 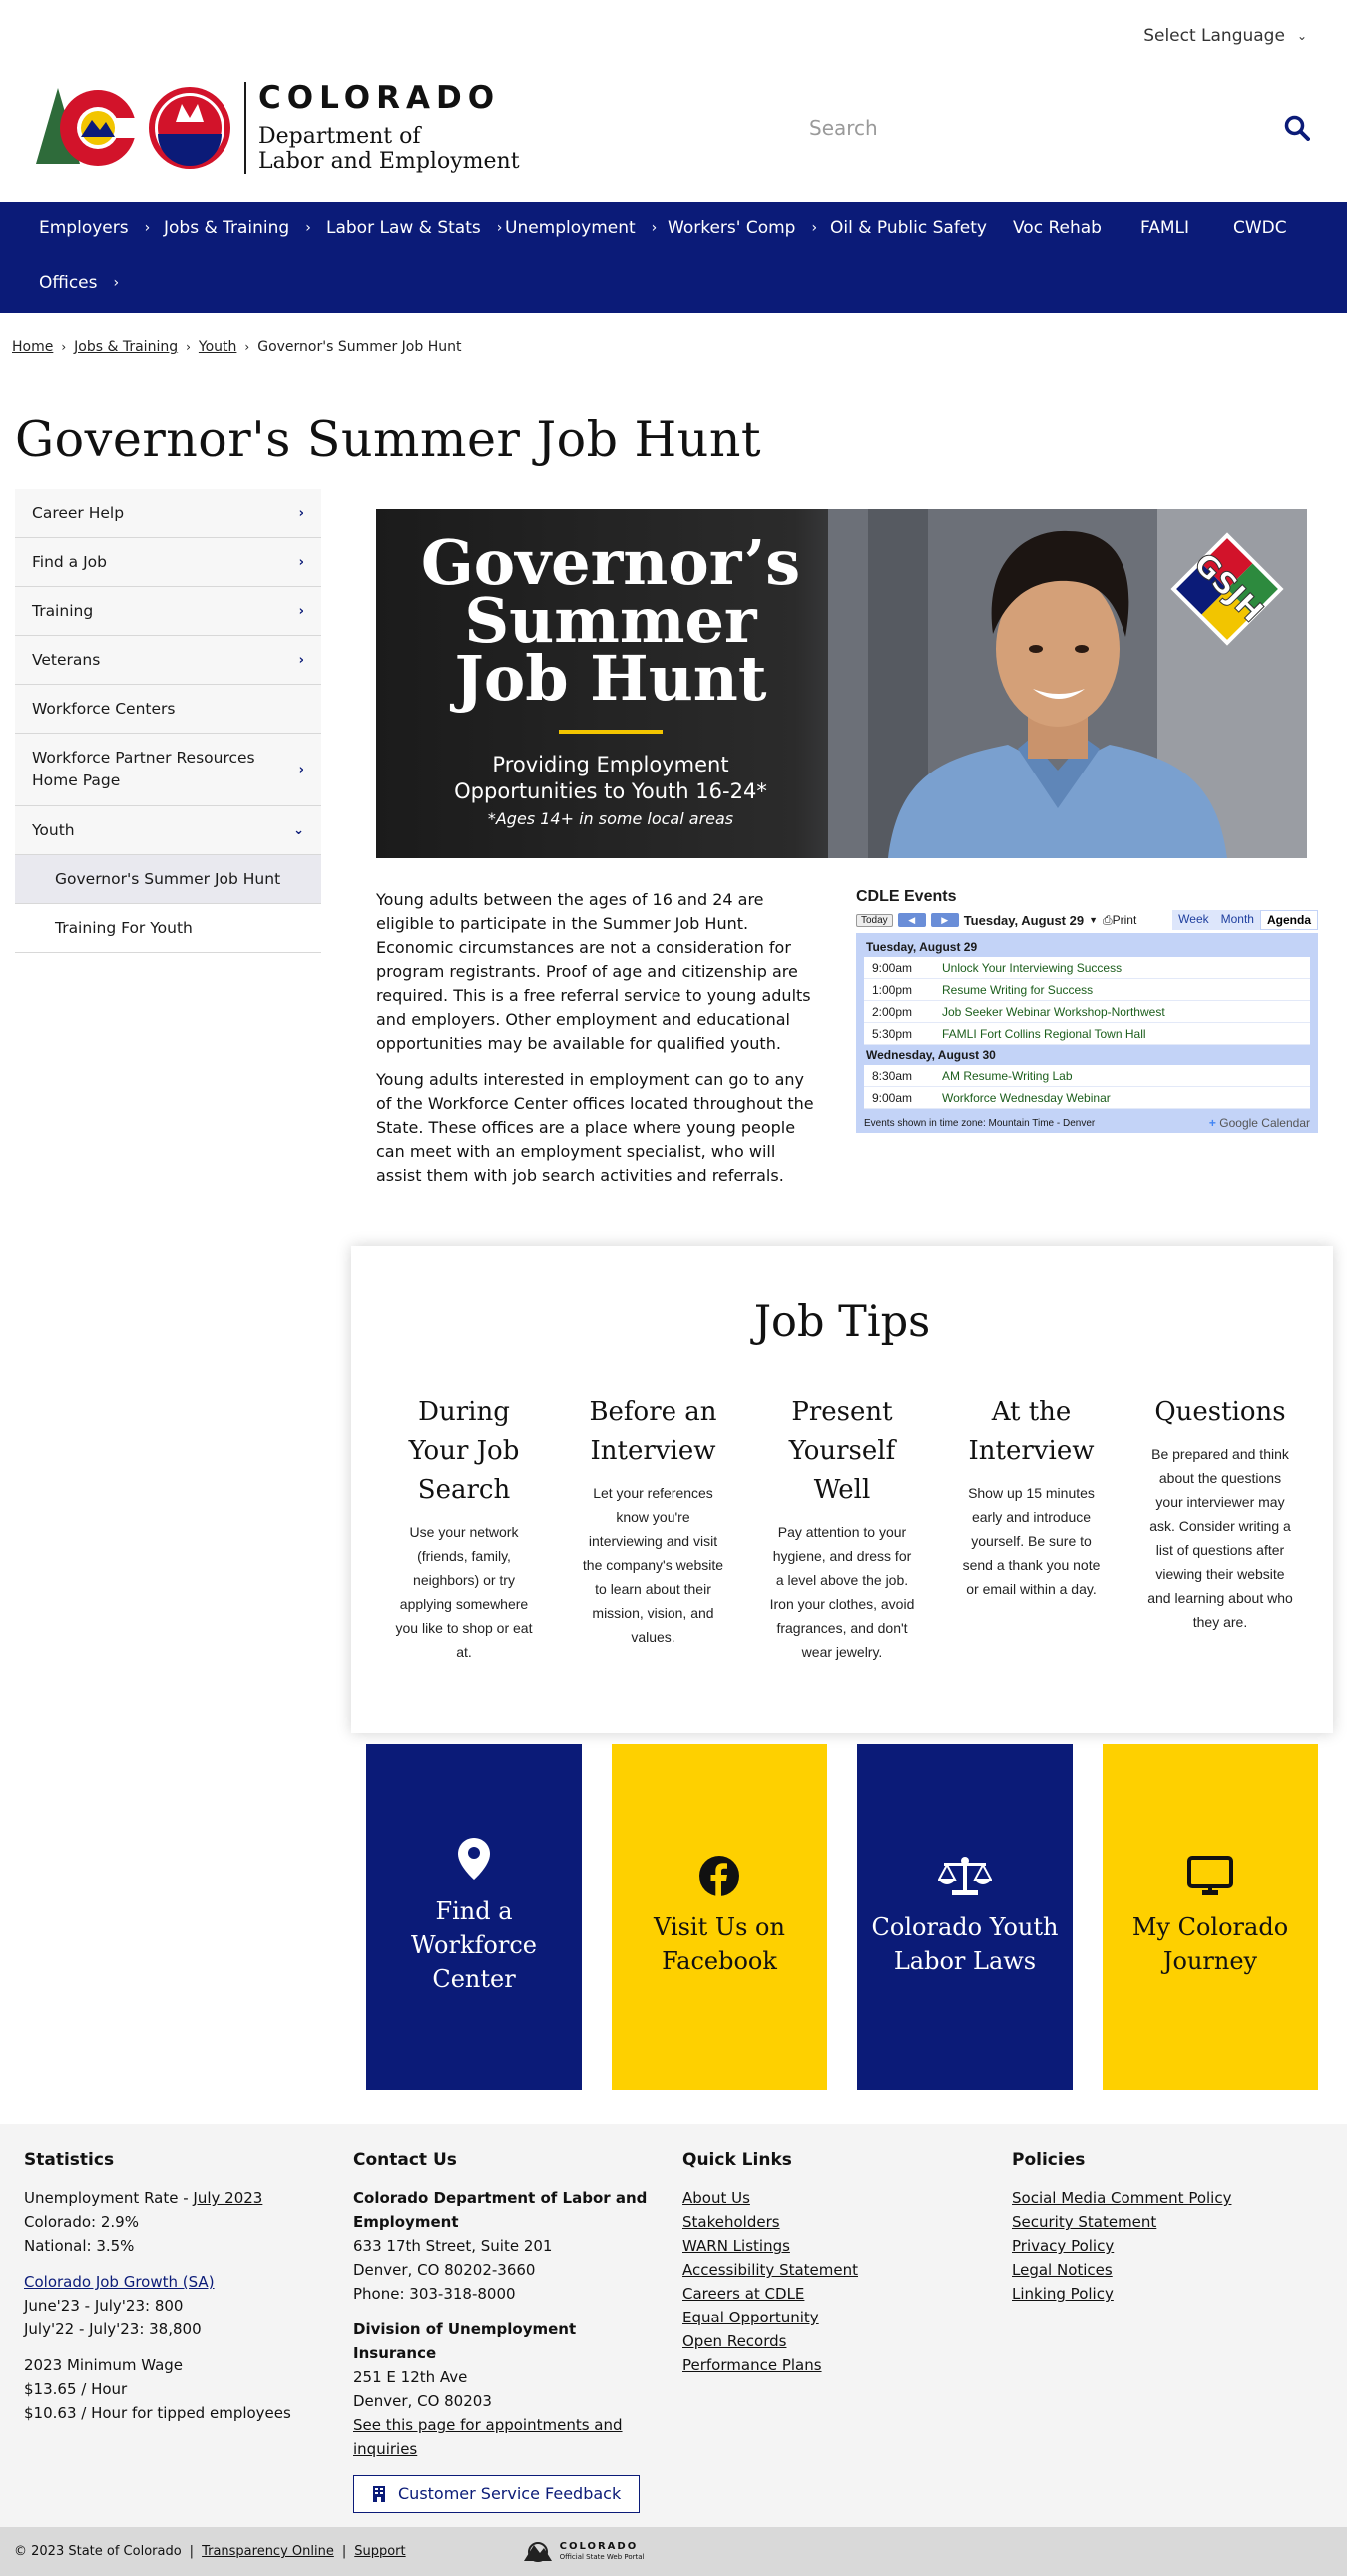 What do you see at coordinates (832, 2270) in the screenshot?
I see `footer-link-accessibility: Accessibility Statement` at bounding box center [832, 2270].